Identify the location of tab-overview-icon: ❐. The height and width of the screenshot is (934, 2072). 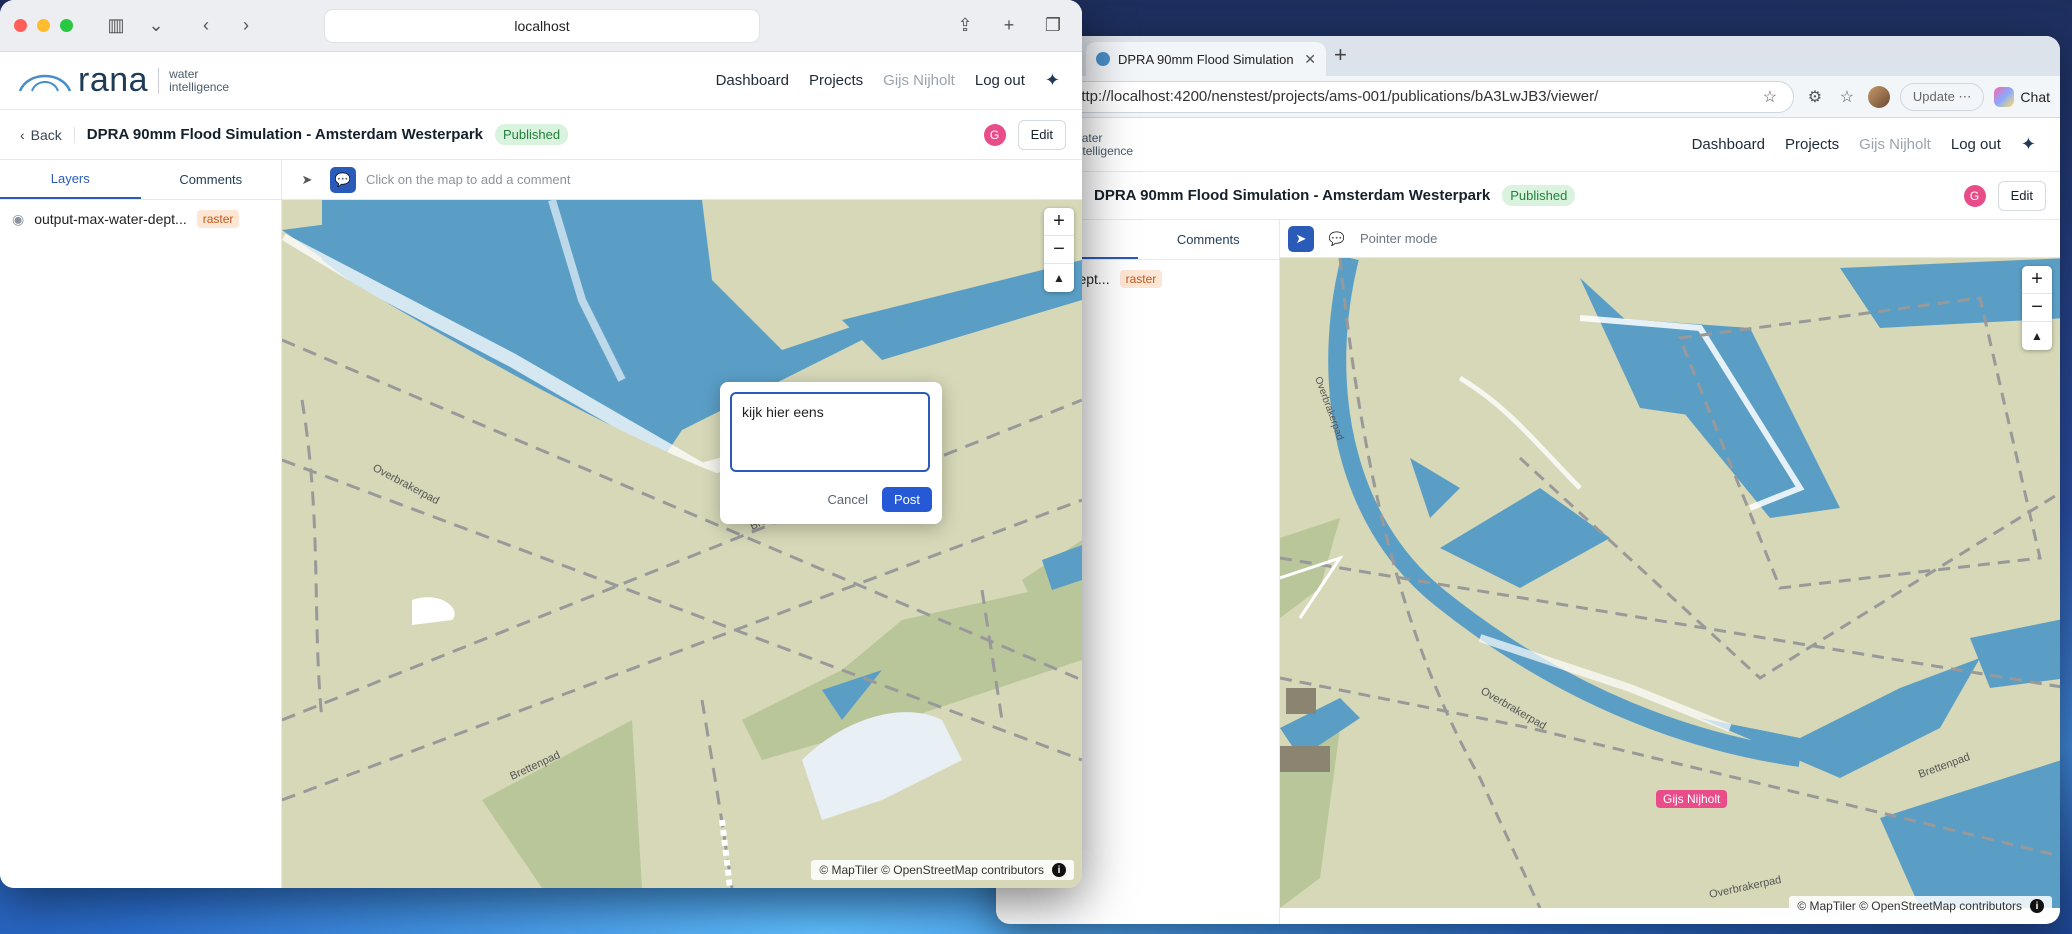
(1053, 25).